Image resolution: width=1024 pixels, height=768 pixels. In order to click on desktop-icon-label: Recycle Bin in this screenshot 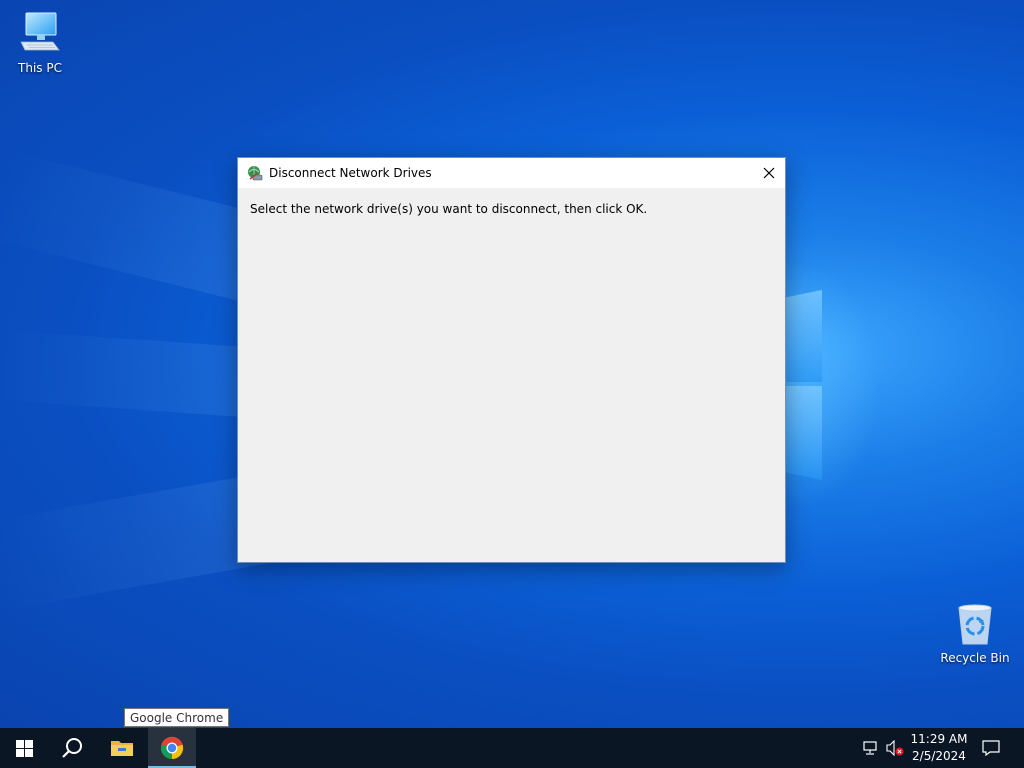, I will do `click(975, 658)`.